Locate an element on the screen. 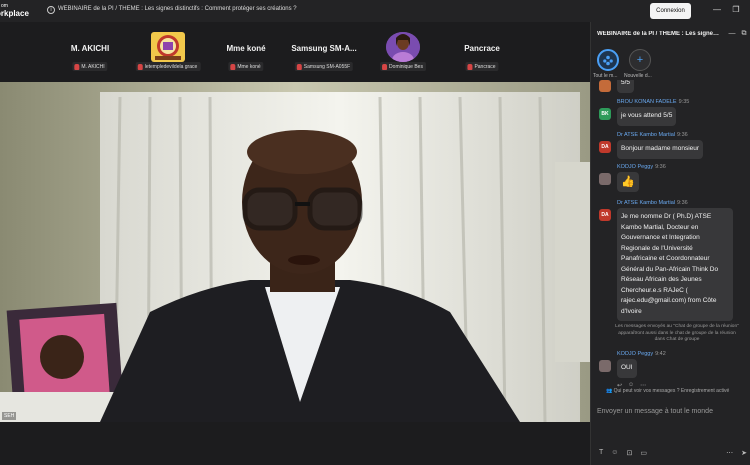 The height and width of the screenshot is (465, 750). participant-label: Dominique Bes is located at coordinates (403, 66).